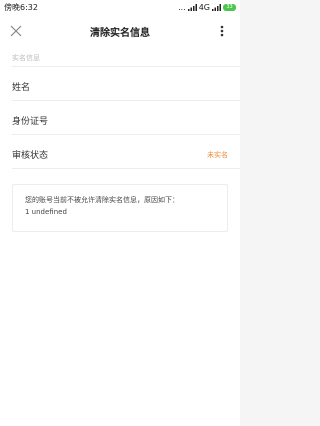  What do you see at coordinates (30, 122) in the screenshot?
I see `row-idcard-label: 身份证号` at bounding box center [30, 122].